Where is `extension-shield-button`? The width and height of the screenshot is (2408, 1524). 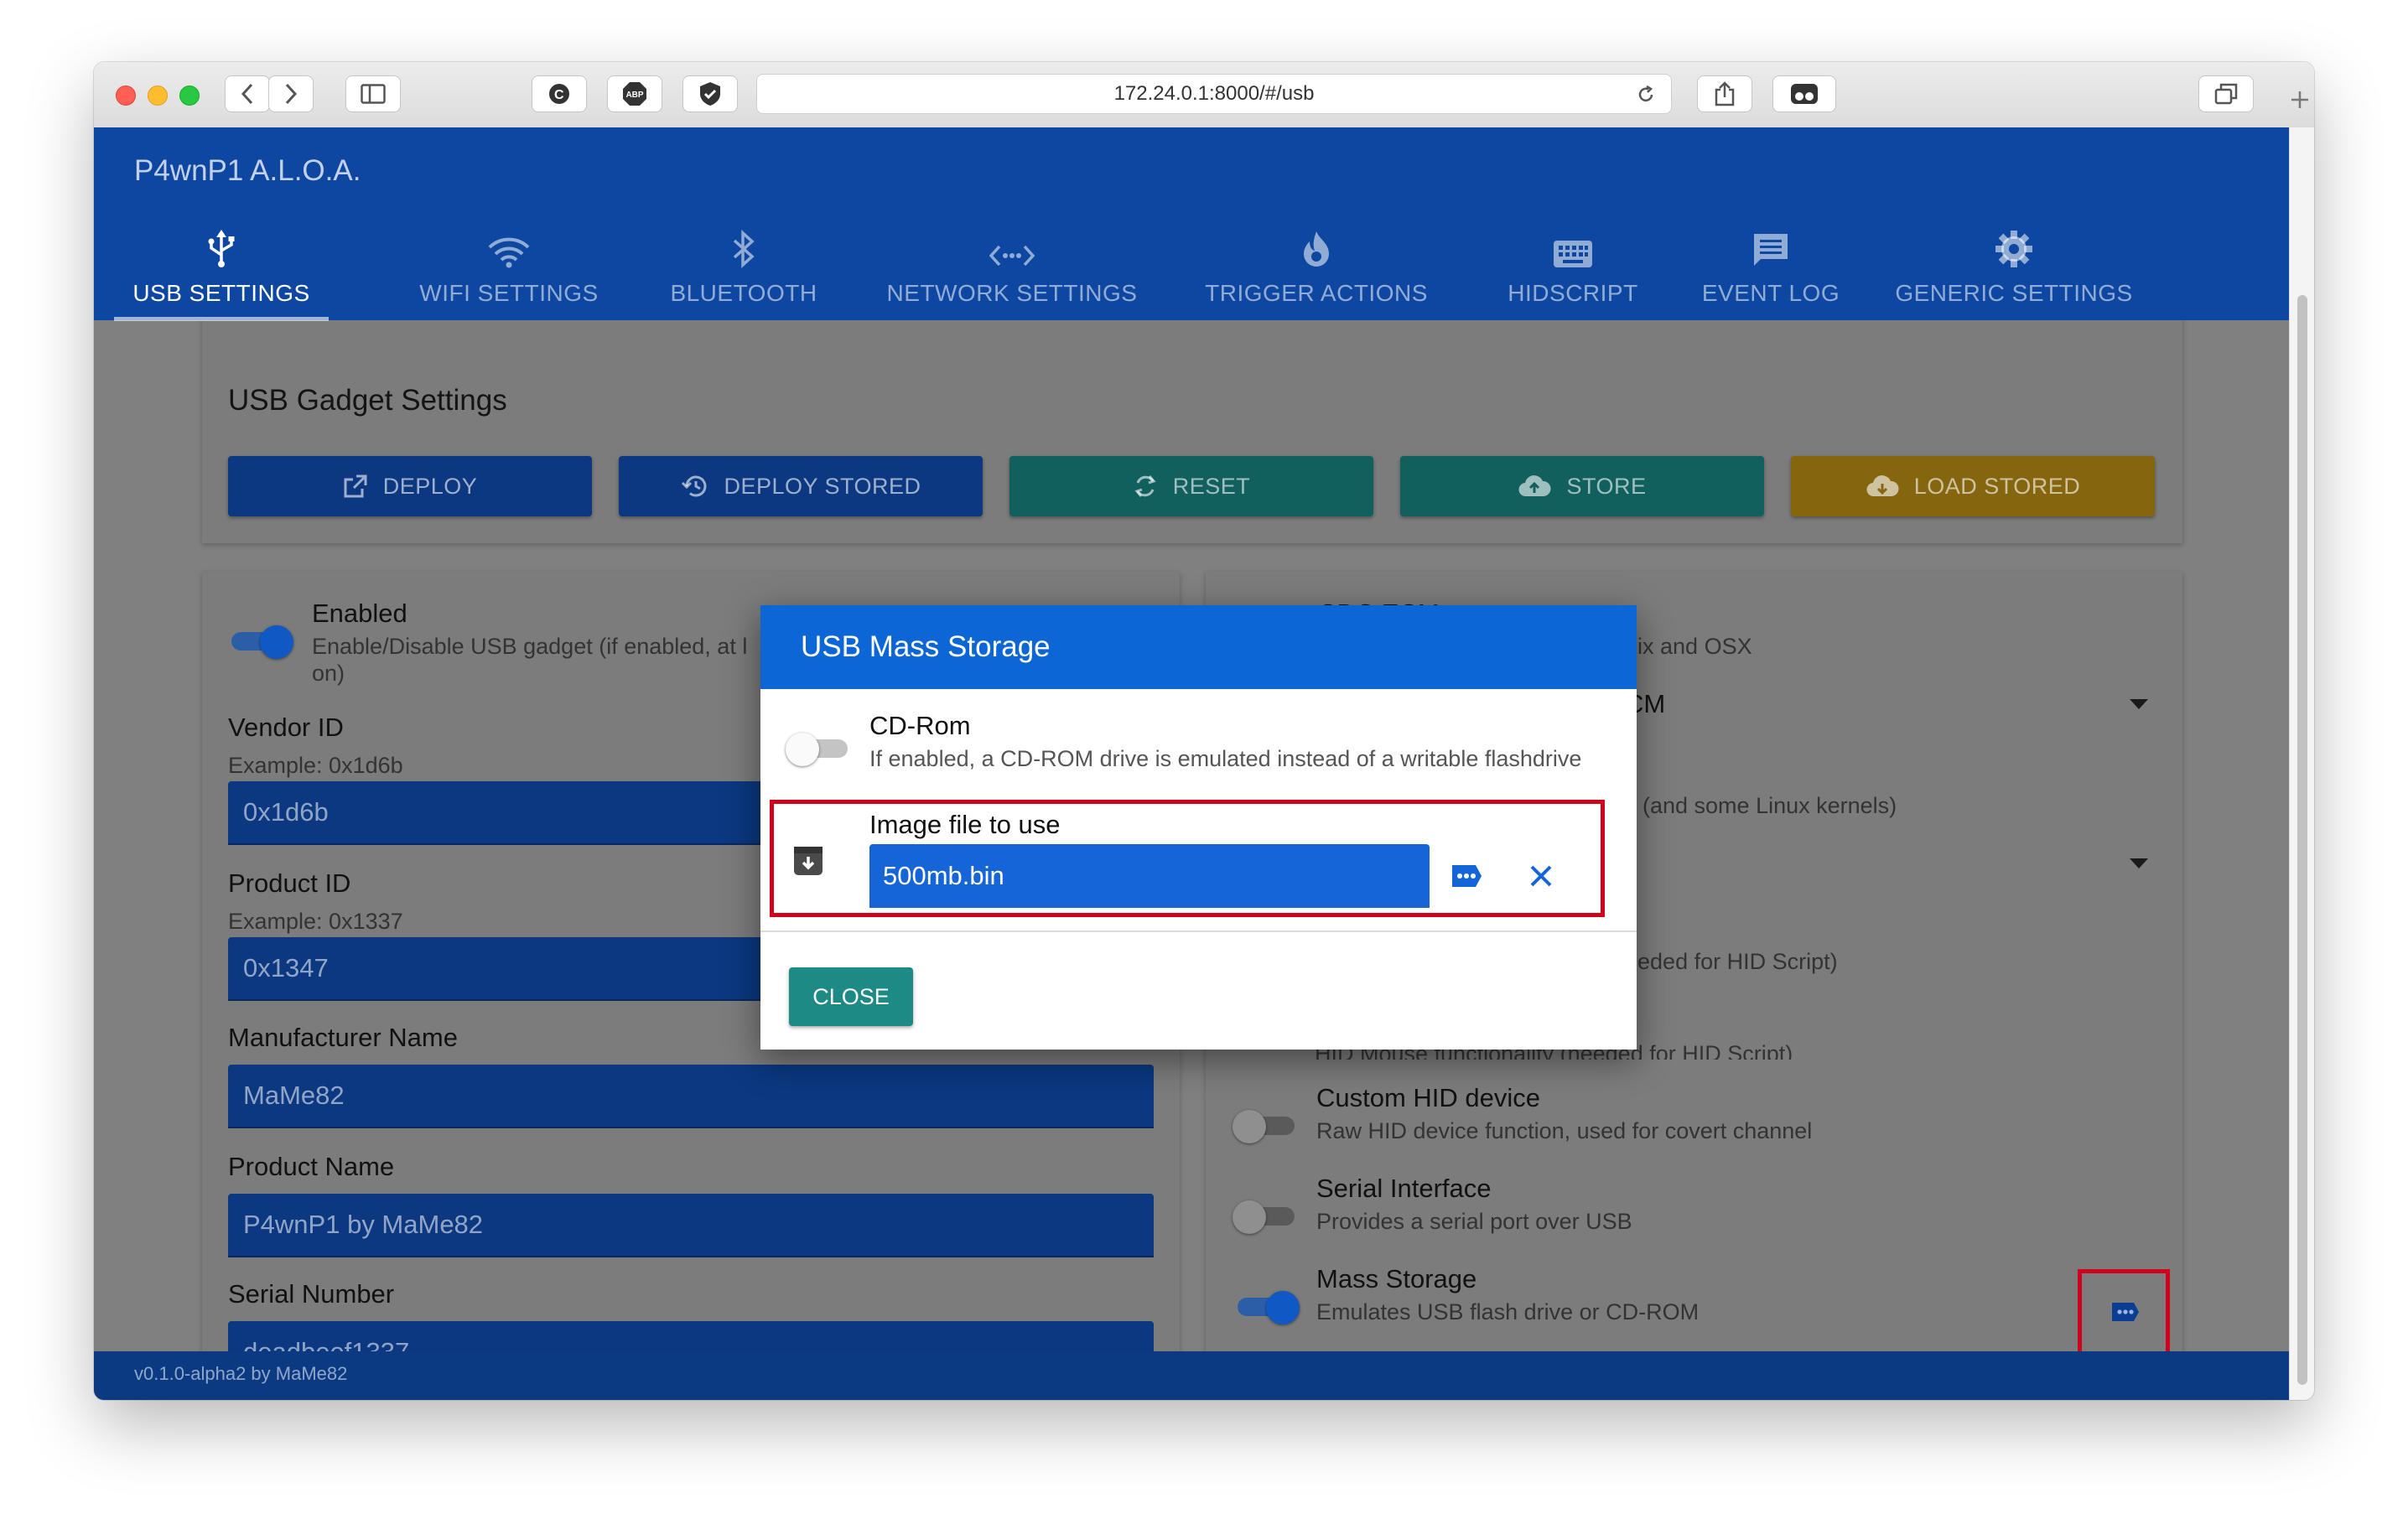
extension-shield-button is located at coordinates (710, 94).